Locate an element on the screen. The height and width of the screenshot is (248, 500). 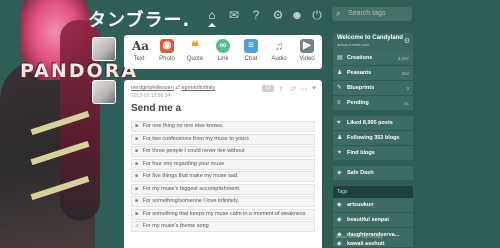
reply-icon: ▭ is located at coordinates (304, 89).